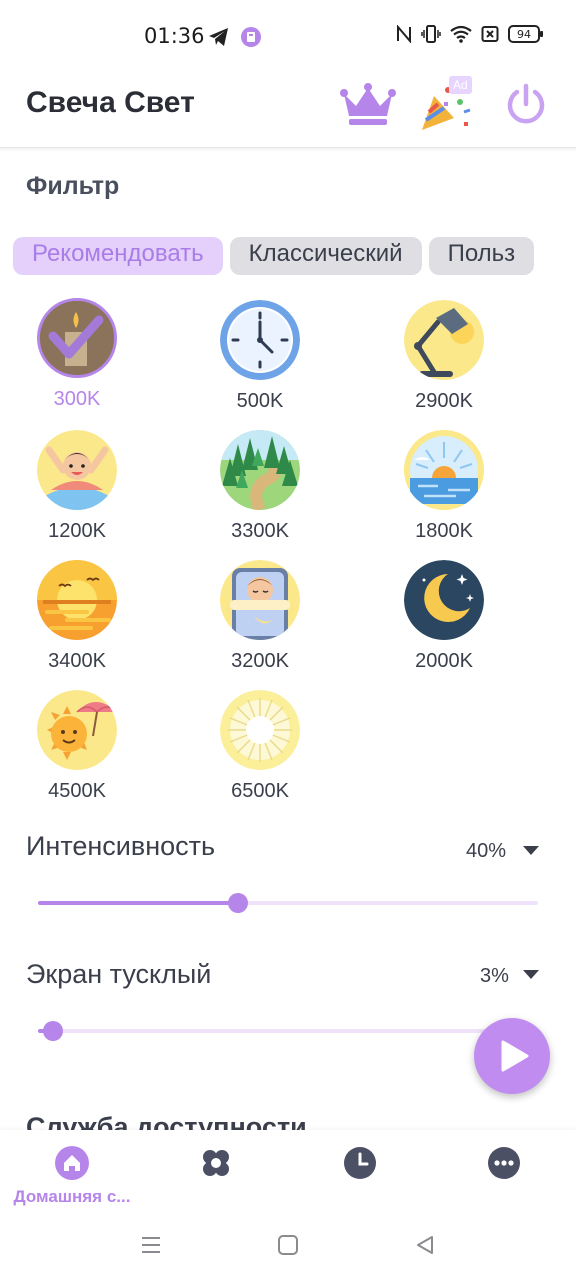 This screenshot has width=576, height=1280. Describe the element at coordinates (77, 399) in the screenshot. I see `preset-label: 300K` at that location.